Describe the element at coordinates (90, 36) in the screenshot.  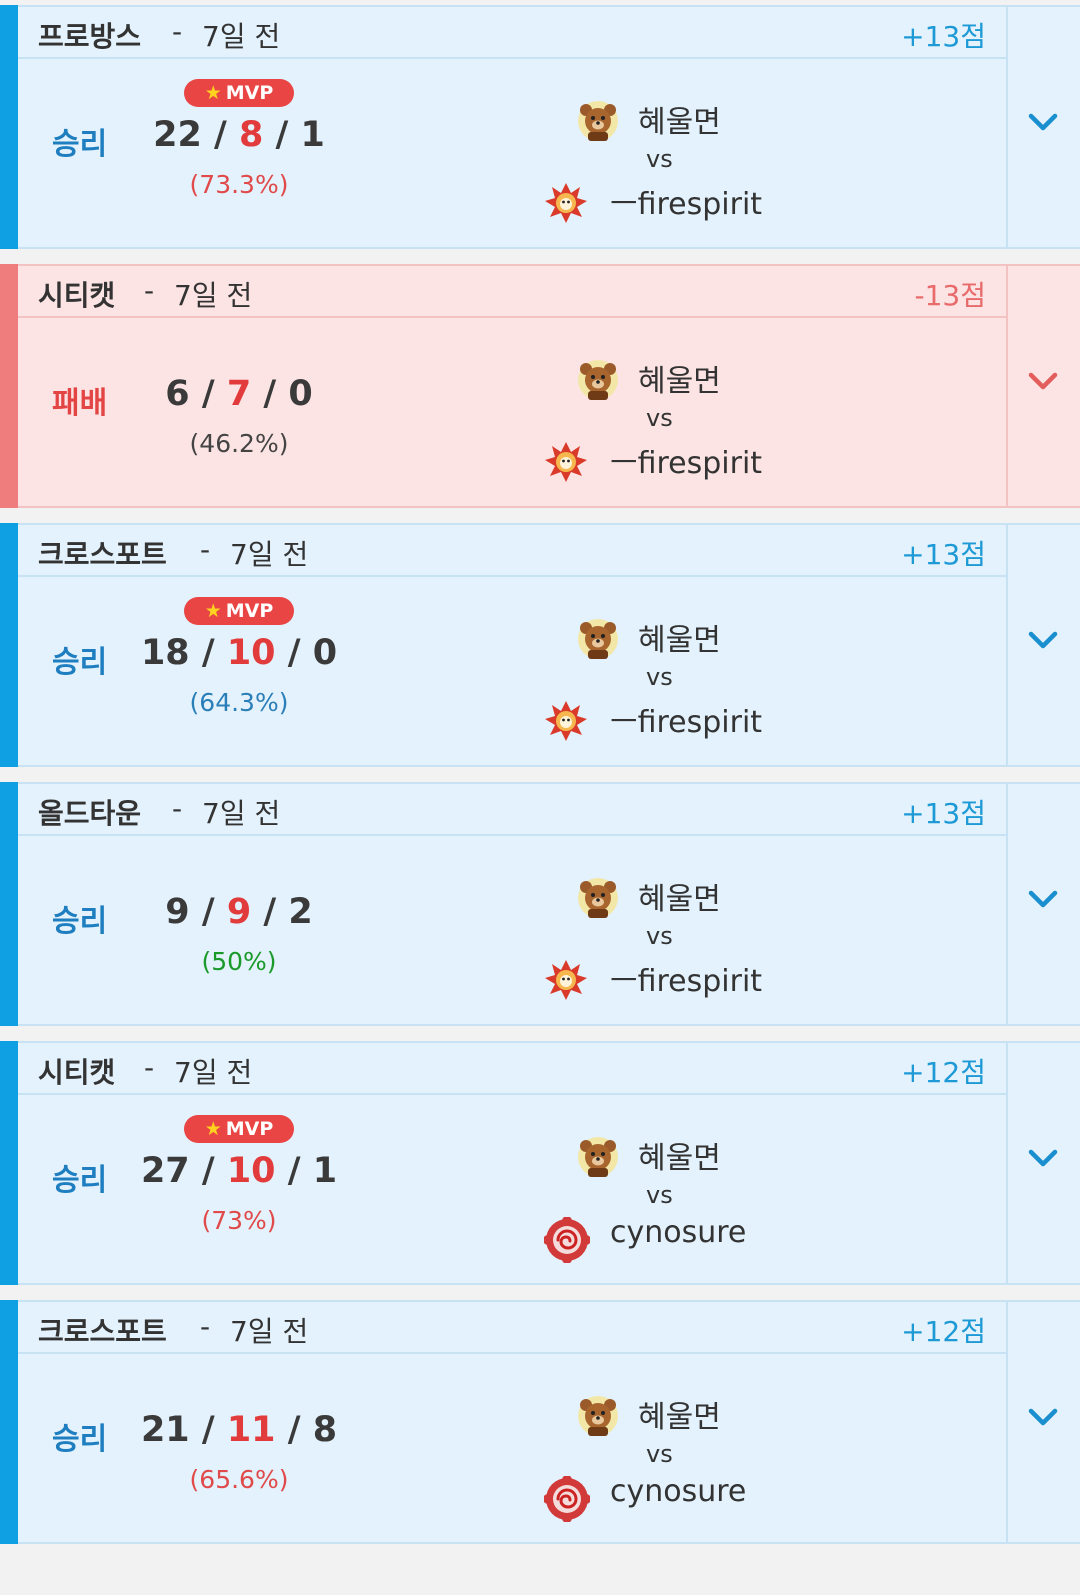
I see `map-name: 프로방스` at that location.